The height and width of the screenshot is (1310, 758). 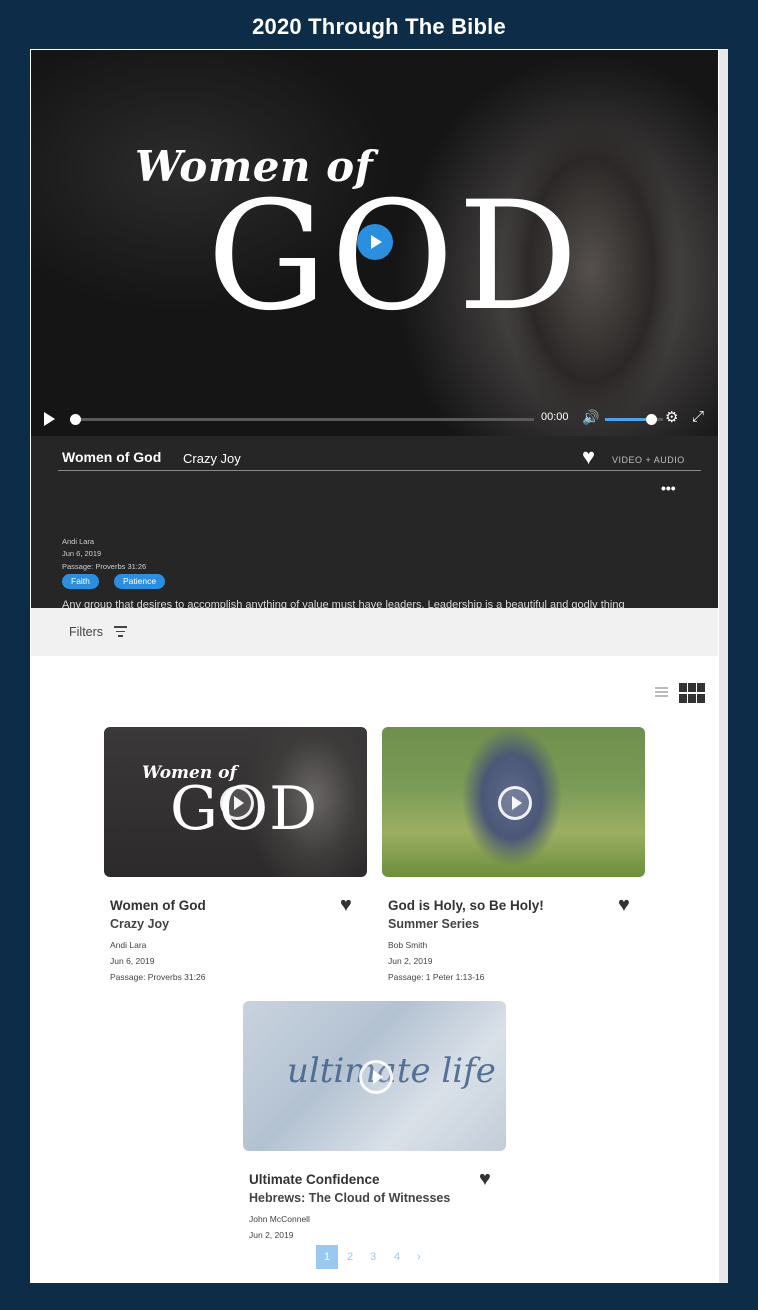 I want to click on sermon-date: Jun 6, 2019, so click(x=82, y=553).